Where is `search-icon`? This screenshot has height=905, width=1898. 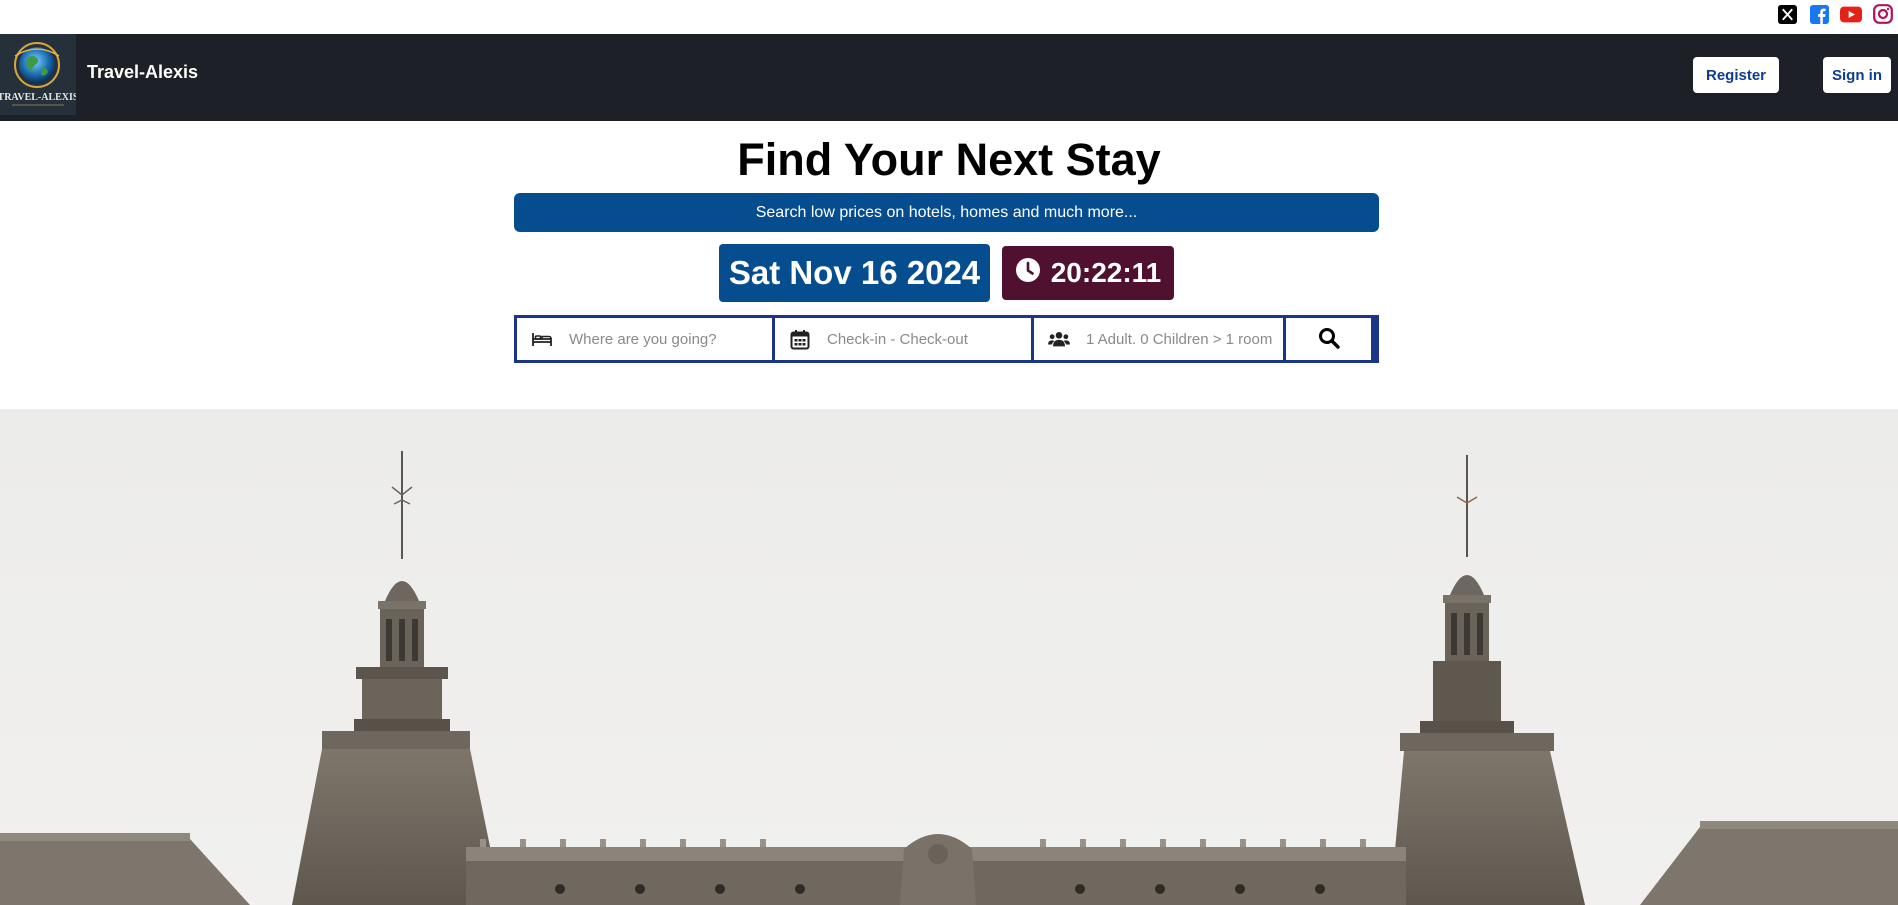
search-icon is located at coordinates (1329, 339).